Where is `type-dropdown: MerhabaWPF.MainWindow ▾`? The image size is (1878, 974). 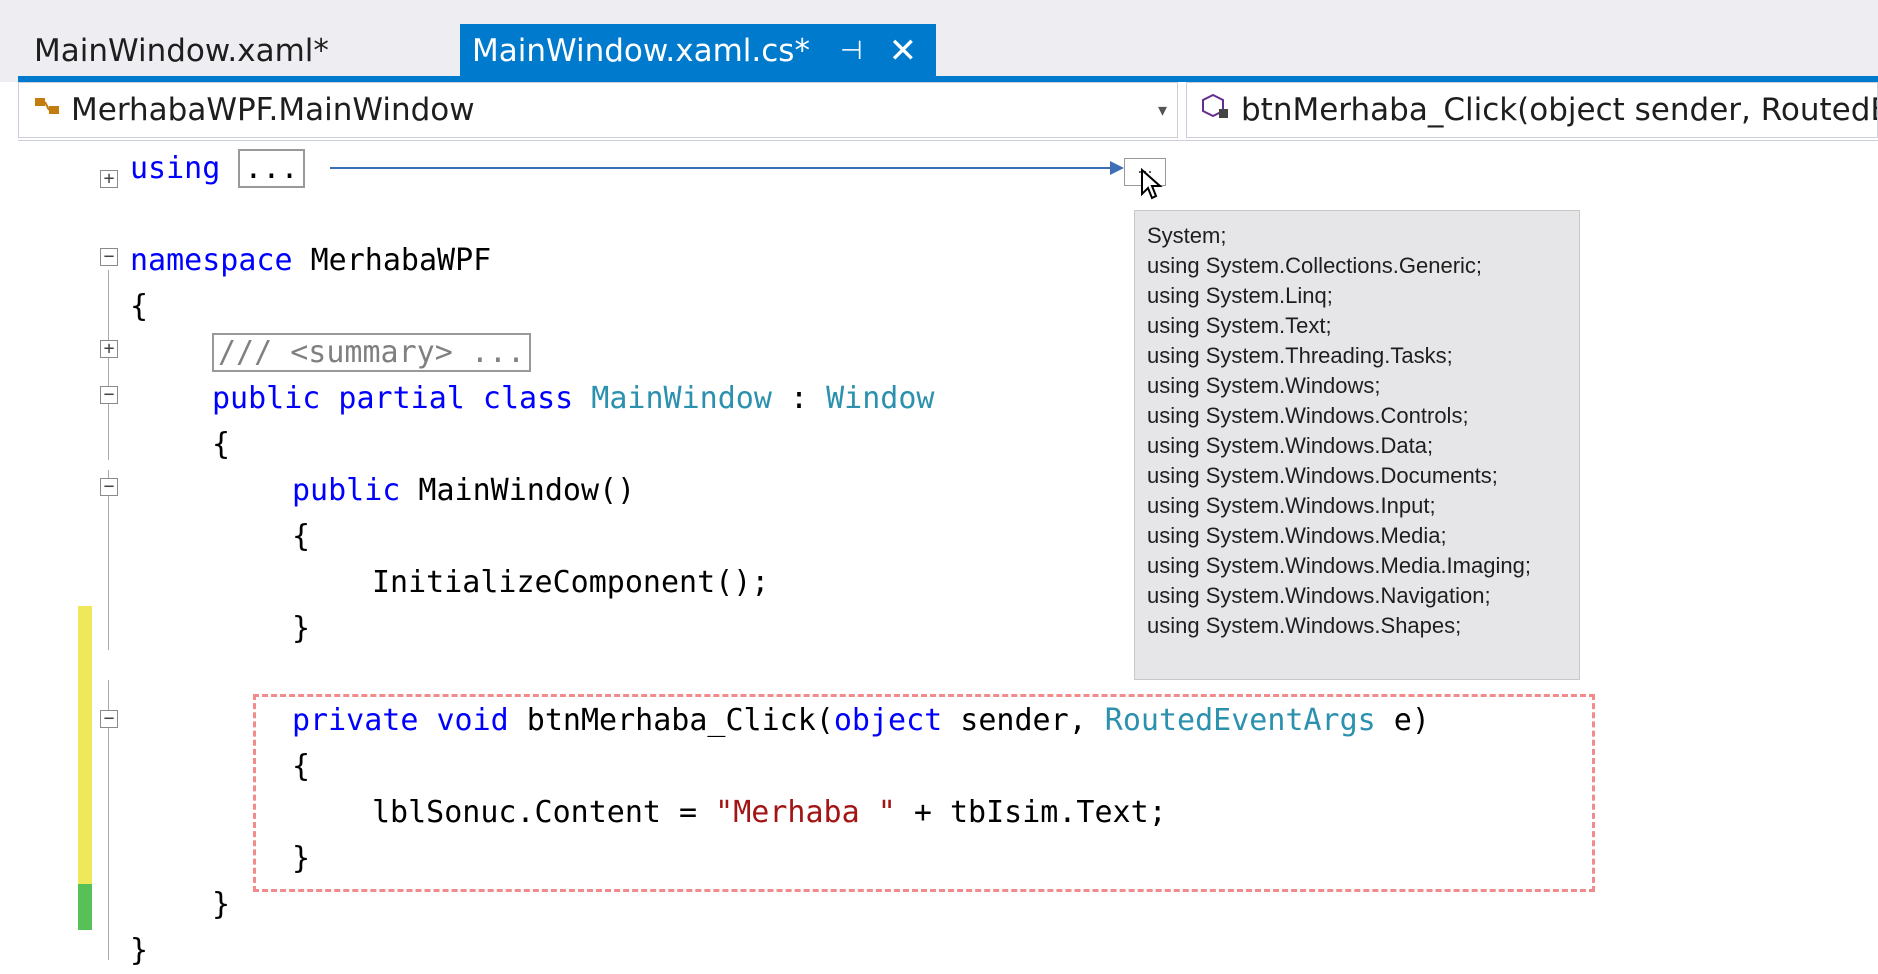 type-dropdown: MerhabaWPF.MainWindow ▾ is located at coordinates (598, 110).